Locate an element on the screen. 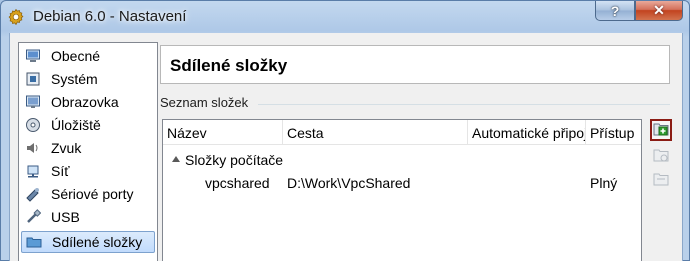 The height and width of the screenshot is (261, 690). column-header-access: Přístup is located at coordinates (613, 132).